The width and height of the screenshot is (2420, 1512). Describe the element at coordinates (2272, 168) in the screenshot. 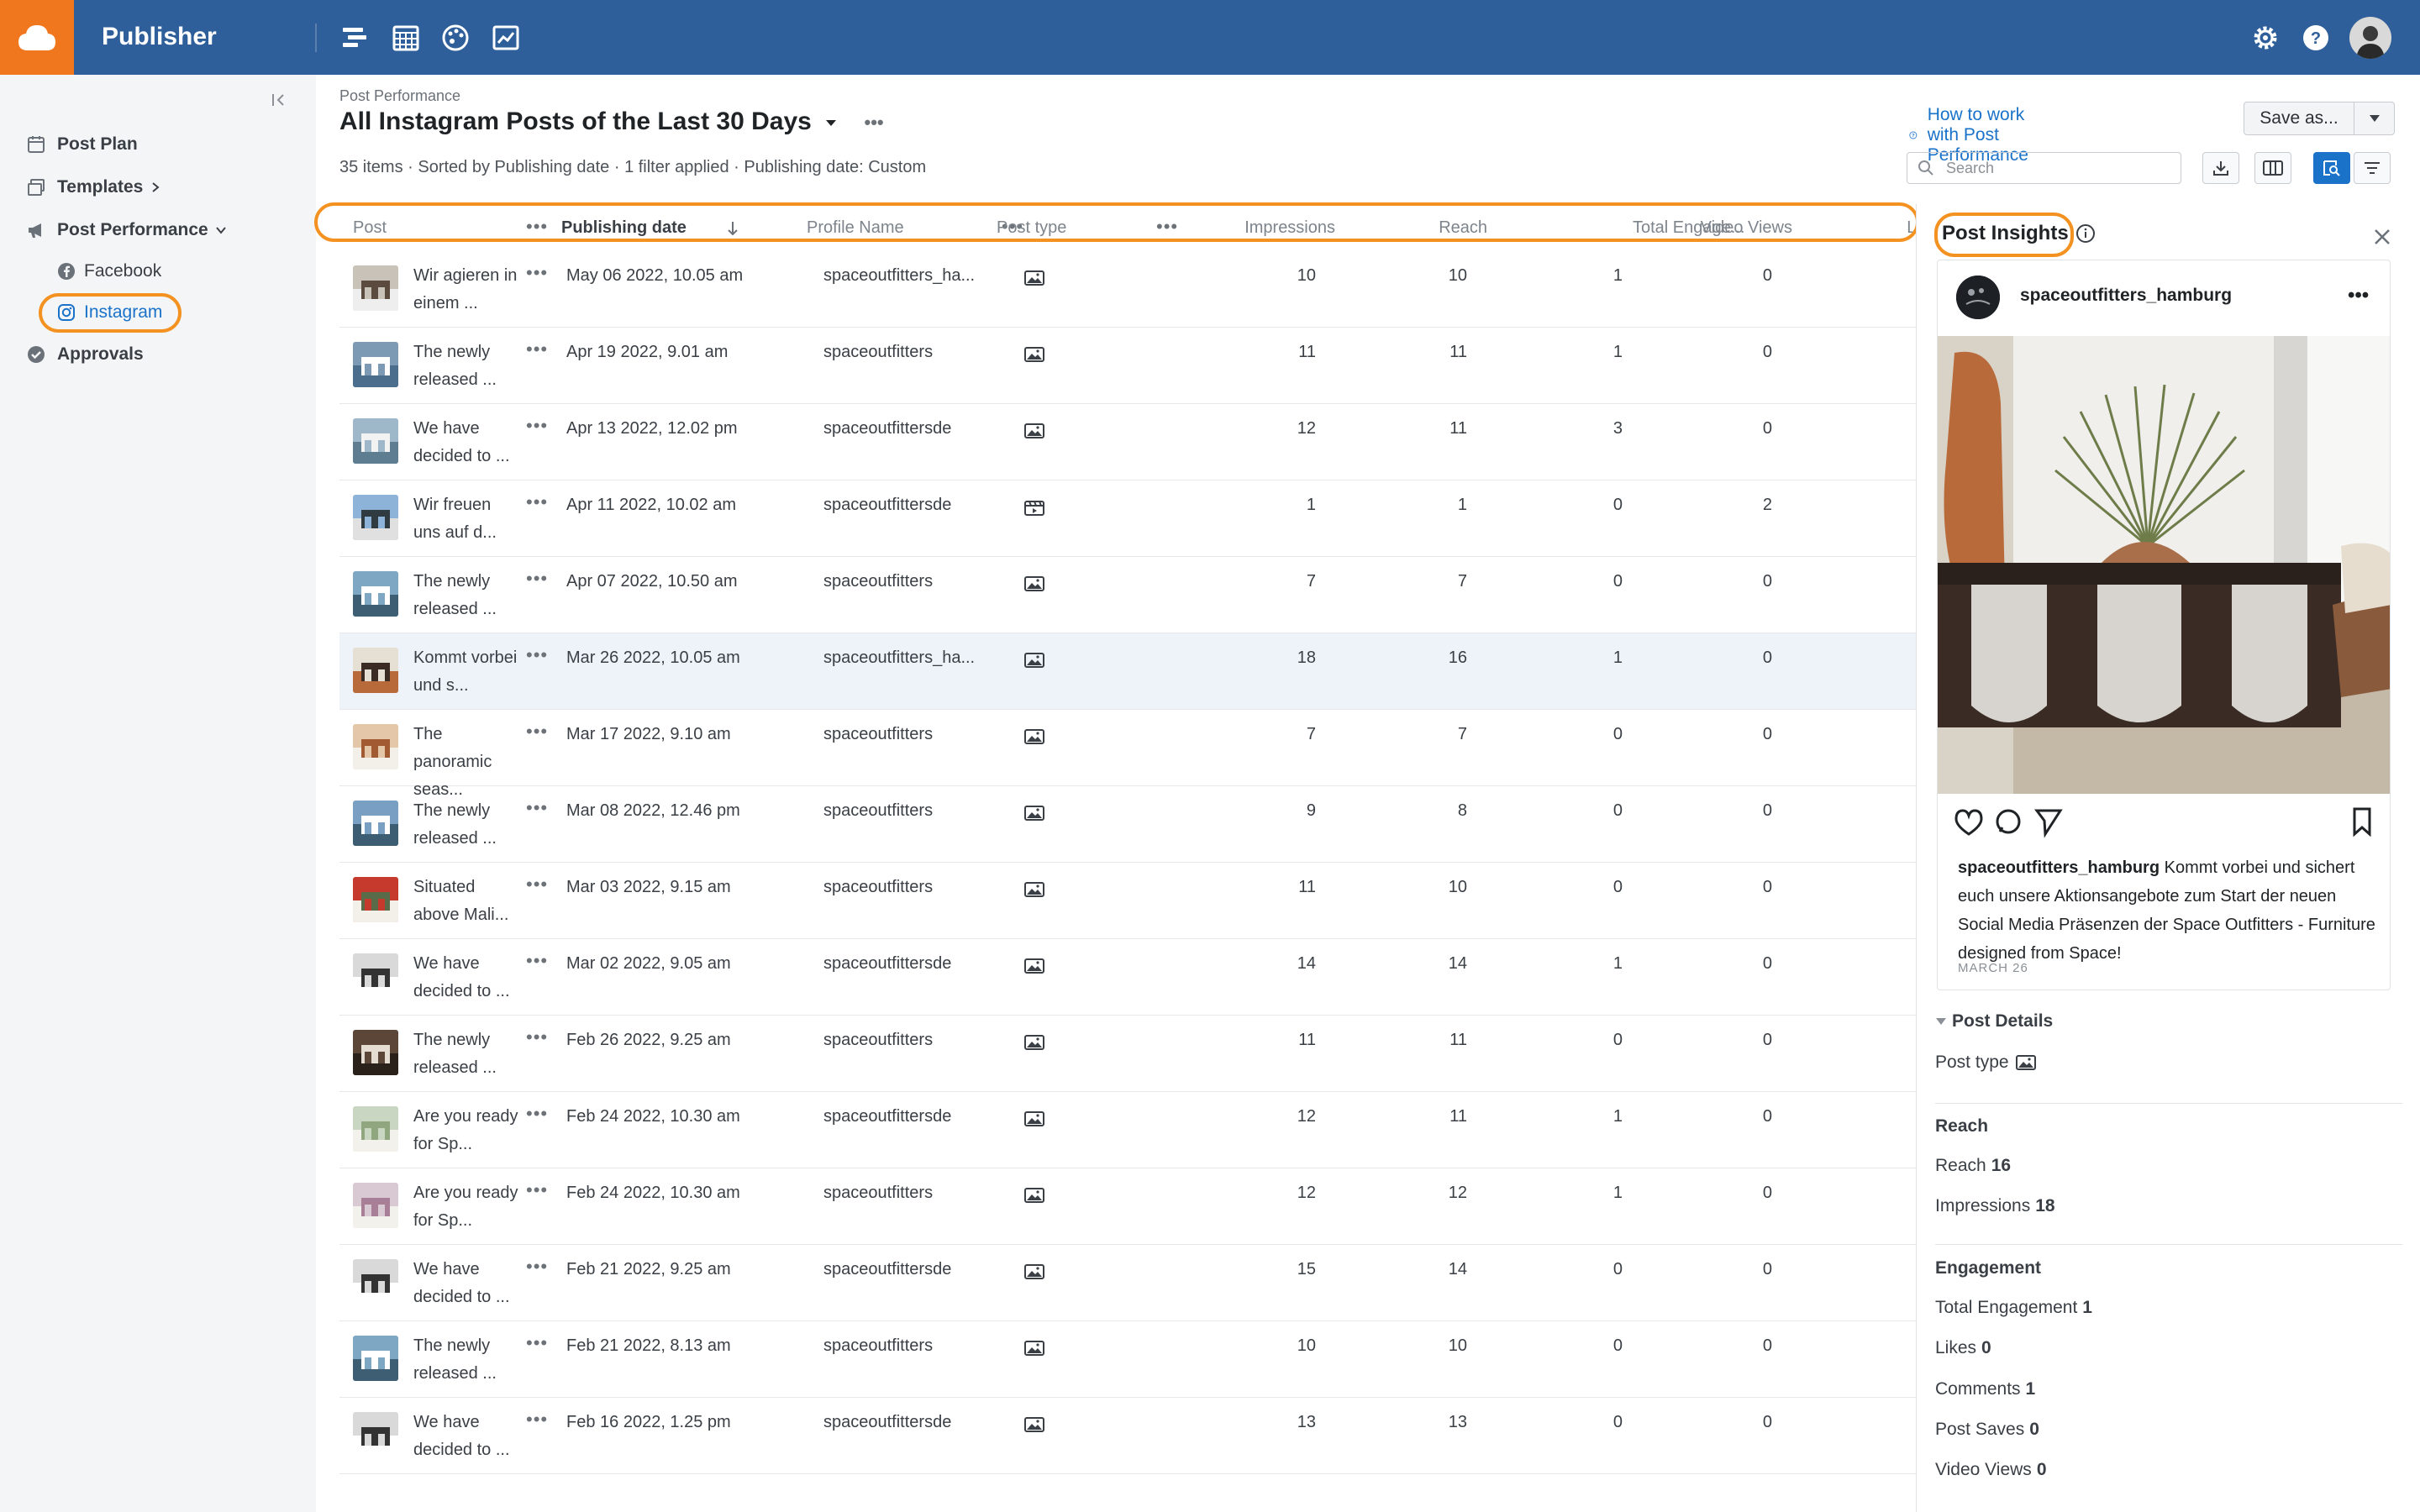

I see `columns-button` at that location.